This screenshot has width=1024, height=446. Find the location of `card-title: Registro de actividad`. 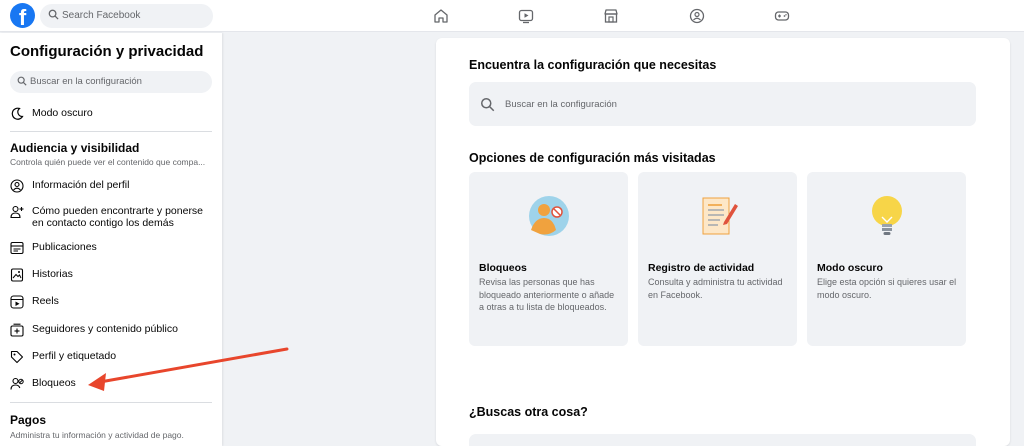

card-title: Registro de actividad is located at coordinates (701, 268).